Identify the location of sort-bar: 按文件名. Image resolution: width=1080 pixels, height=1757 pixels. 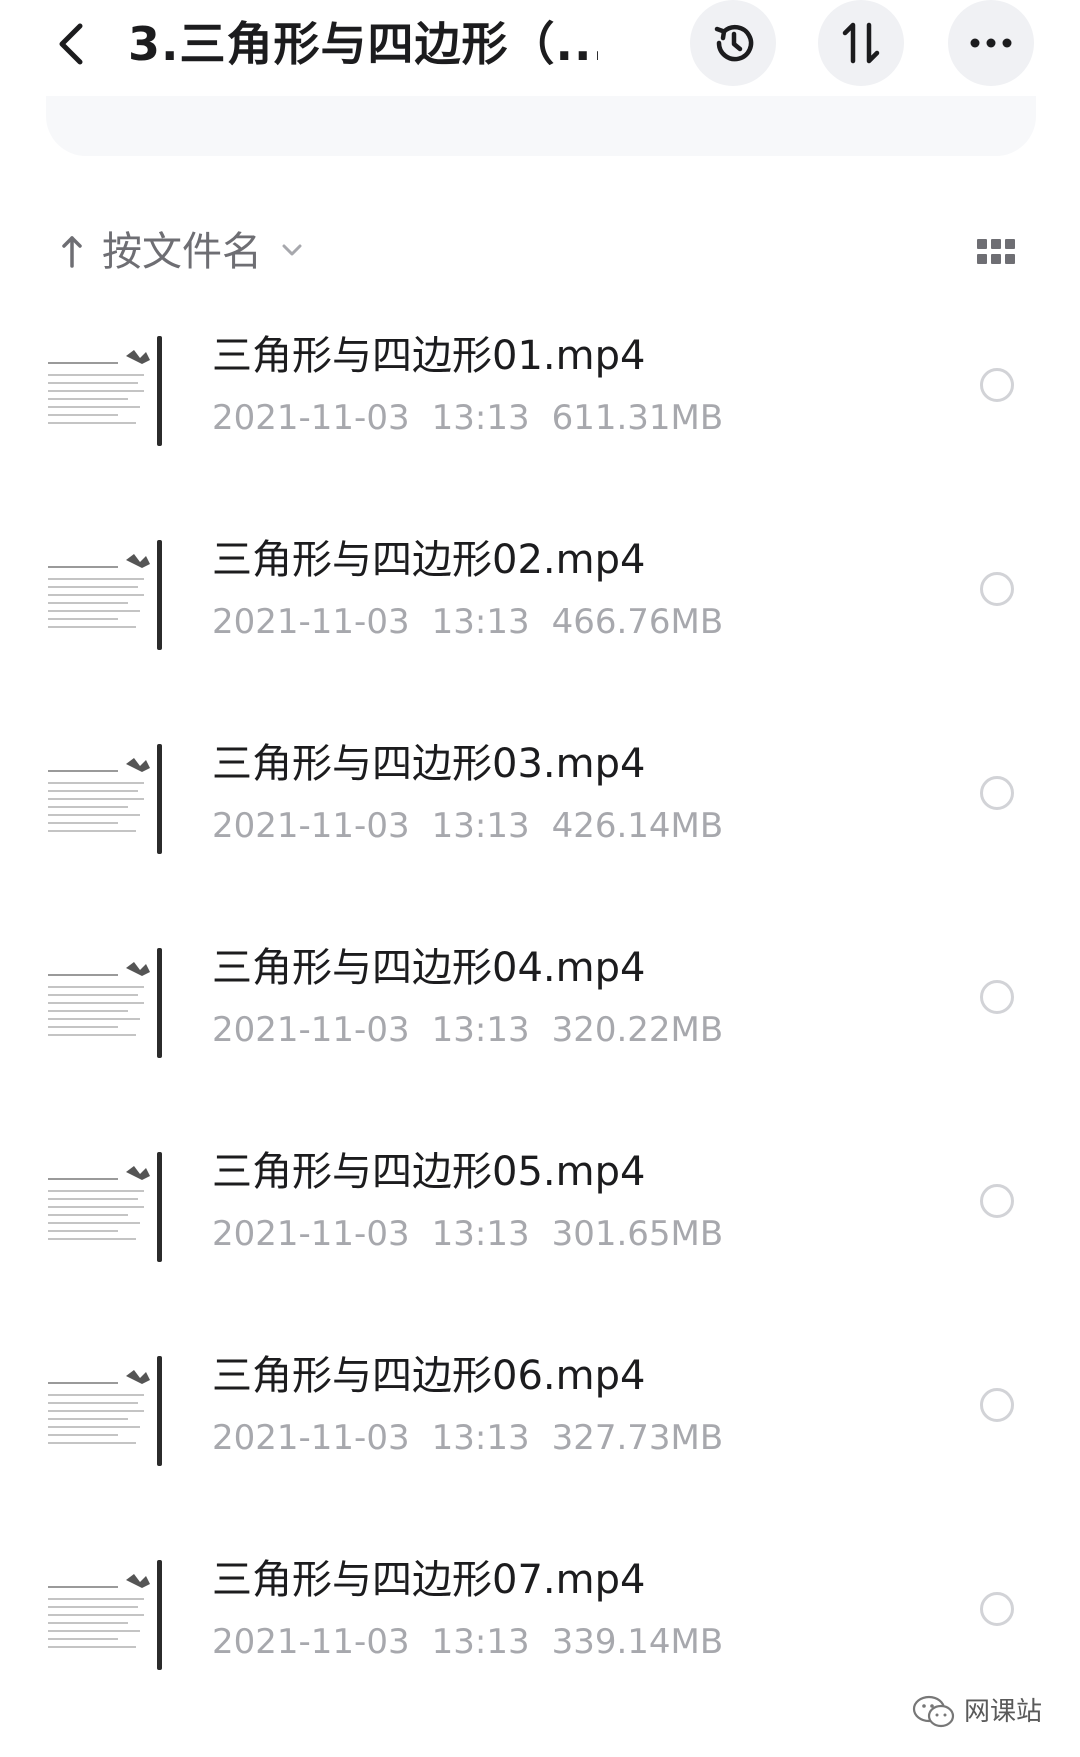
(540, 252).